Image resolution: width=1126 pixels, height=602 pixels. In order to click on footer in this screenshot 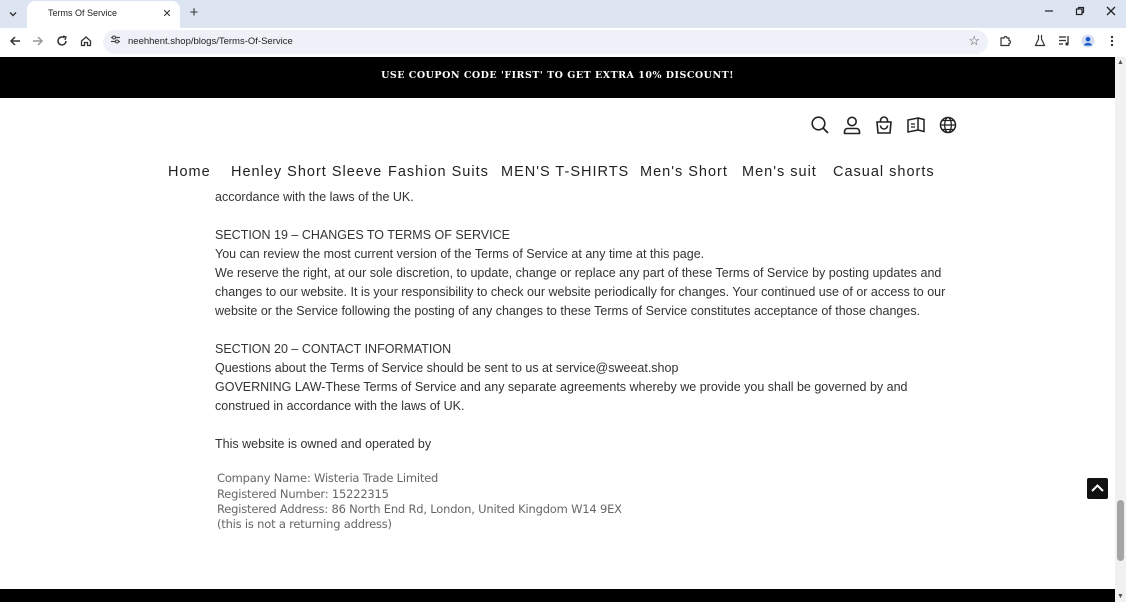, I will do `click(557, 595)`.